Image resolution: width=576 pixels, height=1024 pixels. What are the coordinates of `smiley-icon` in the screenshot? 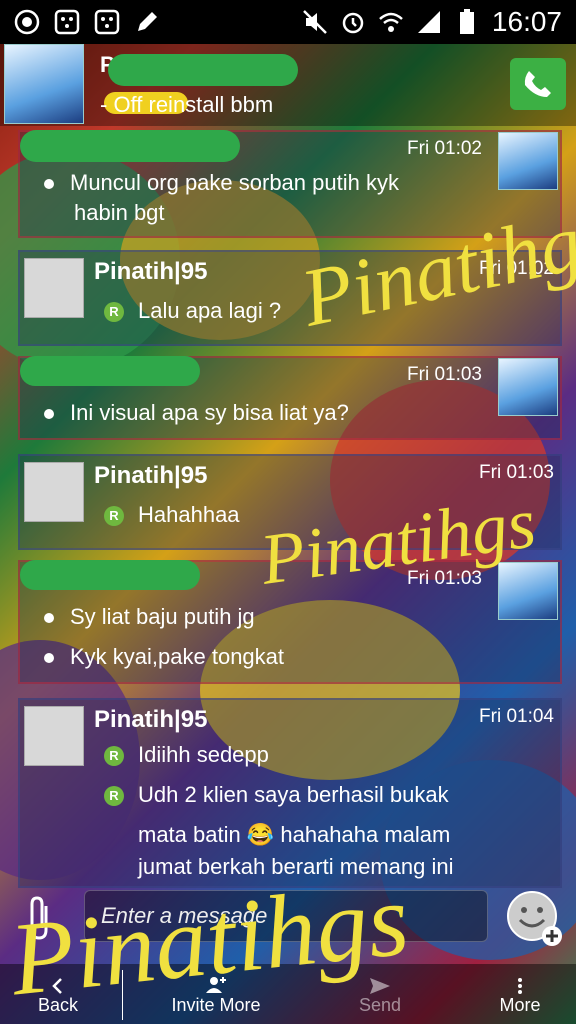 It's located at (534, 918).